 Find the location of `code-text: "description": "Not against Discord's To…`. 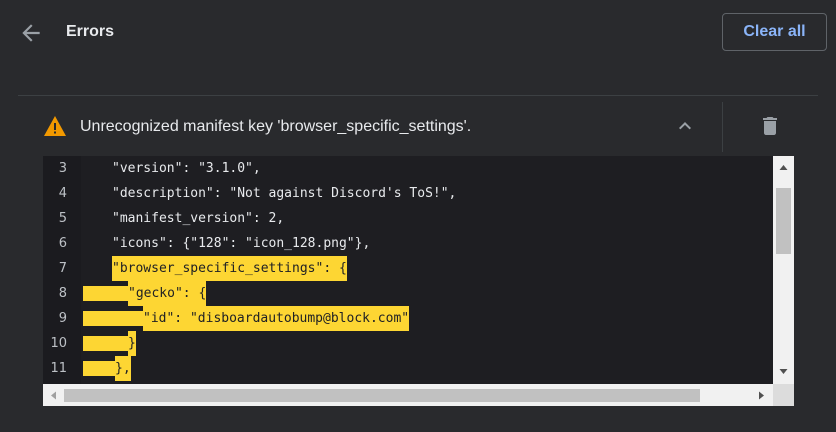

code-text: "description": "Not against Discord's To… is located at coordinates (284, 193).